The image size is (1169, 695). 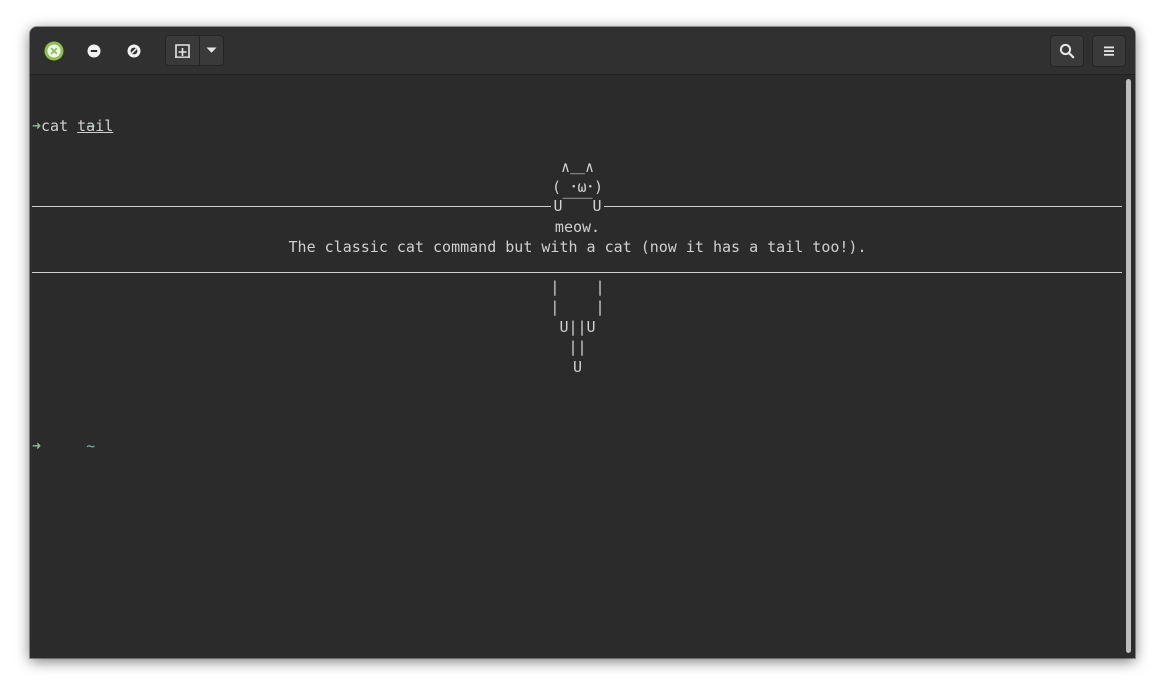 I want to click on search-icon, so click(x=1067, y=51).